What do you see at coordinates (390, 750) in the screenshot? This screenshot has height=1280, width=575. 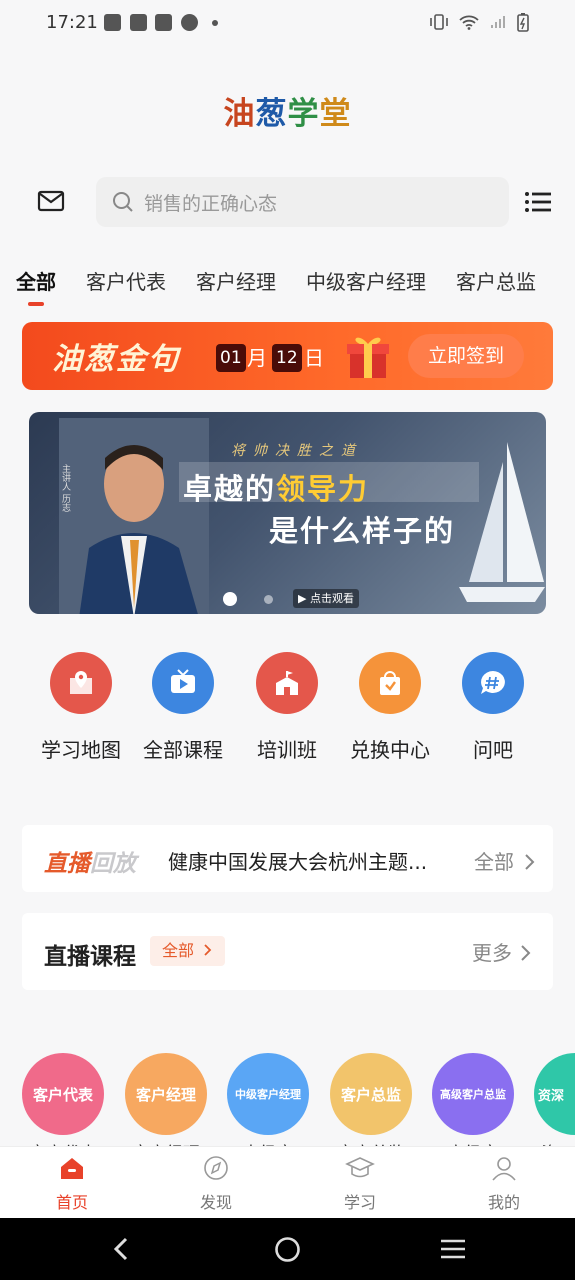 I see `quick-entry-label: 兑换中心` at bounding box center [390, 750].